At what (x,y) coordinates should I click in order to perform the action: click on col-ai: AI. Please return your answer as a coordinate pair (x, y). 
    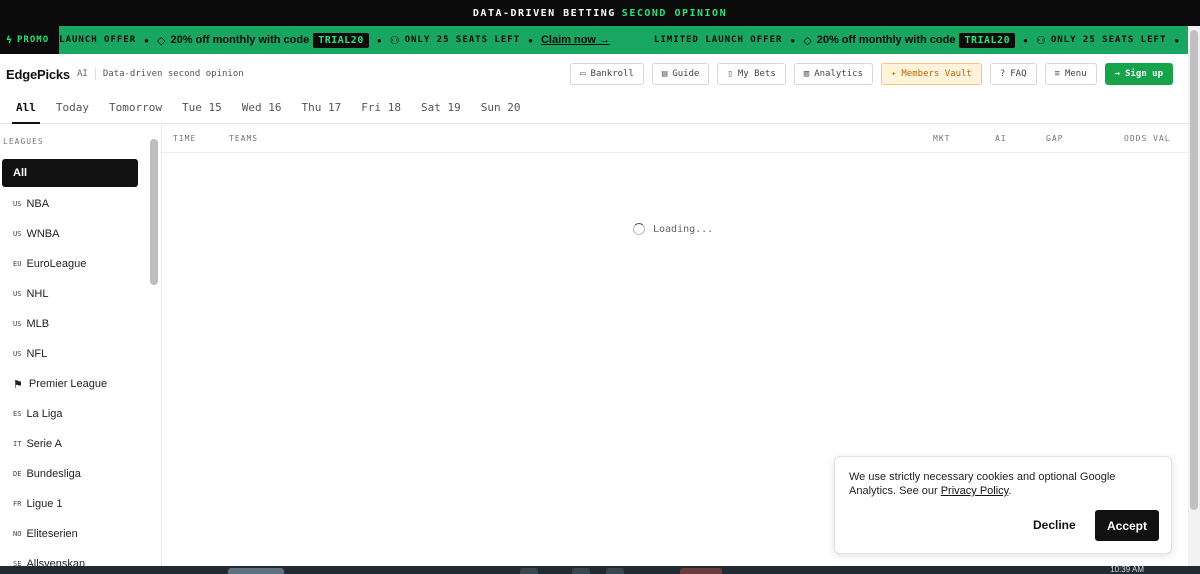
    Looking at the image, I should click on (1001, 138).